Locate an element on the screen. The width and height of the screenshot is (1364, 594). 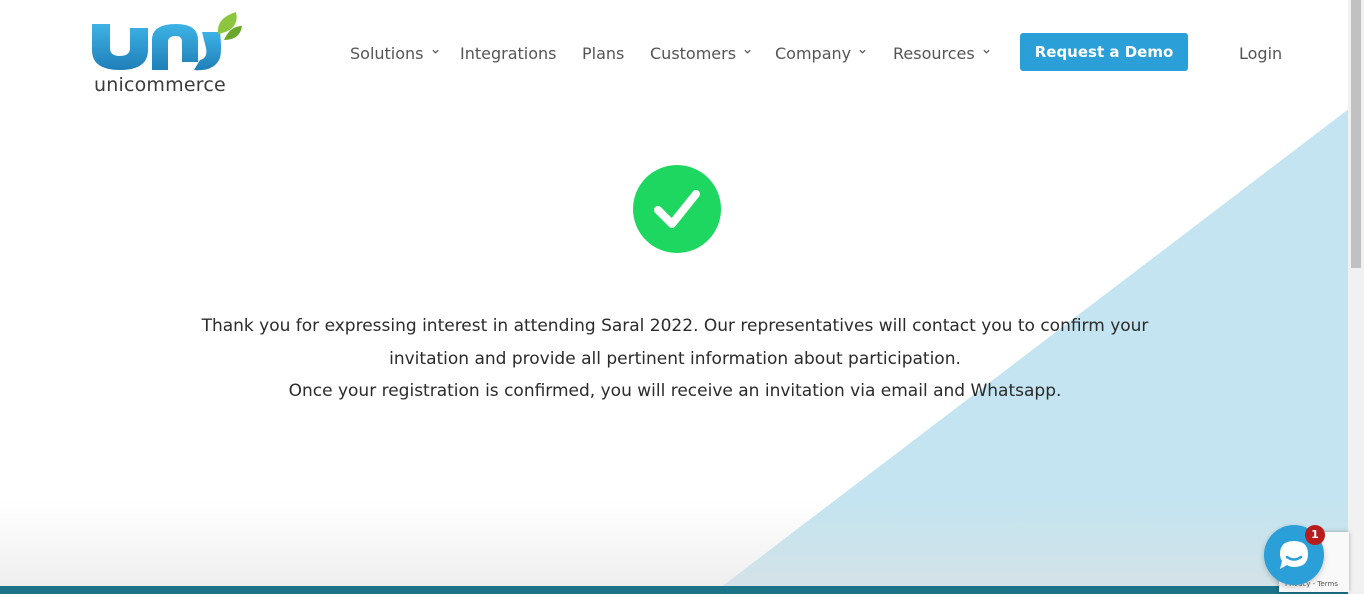
logo-text: unicommerce is located at coordinates (160, 85).